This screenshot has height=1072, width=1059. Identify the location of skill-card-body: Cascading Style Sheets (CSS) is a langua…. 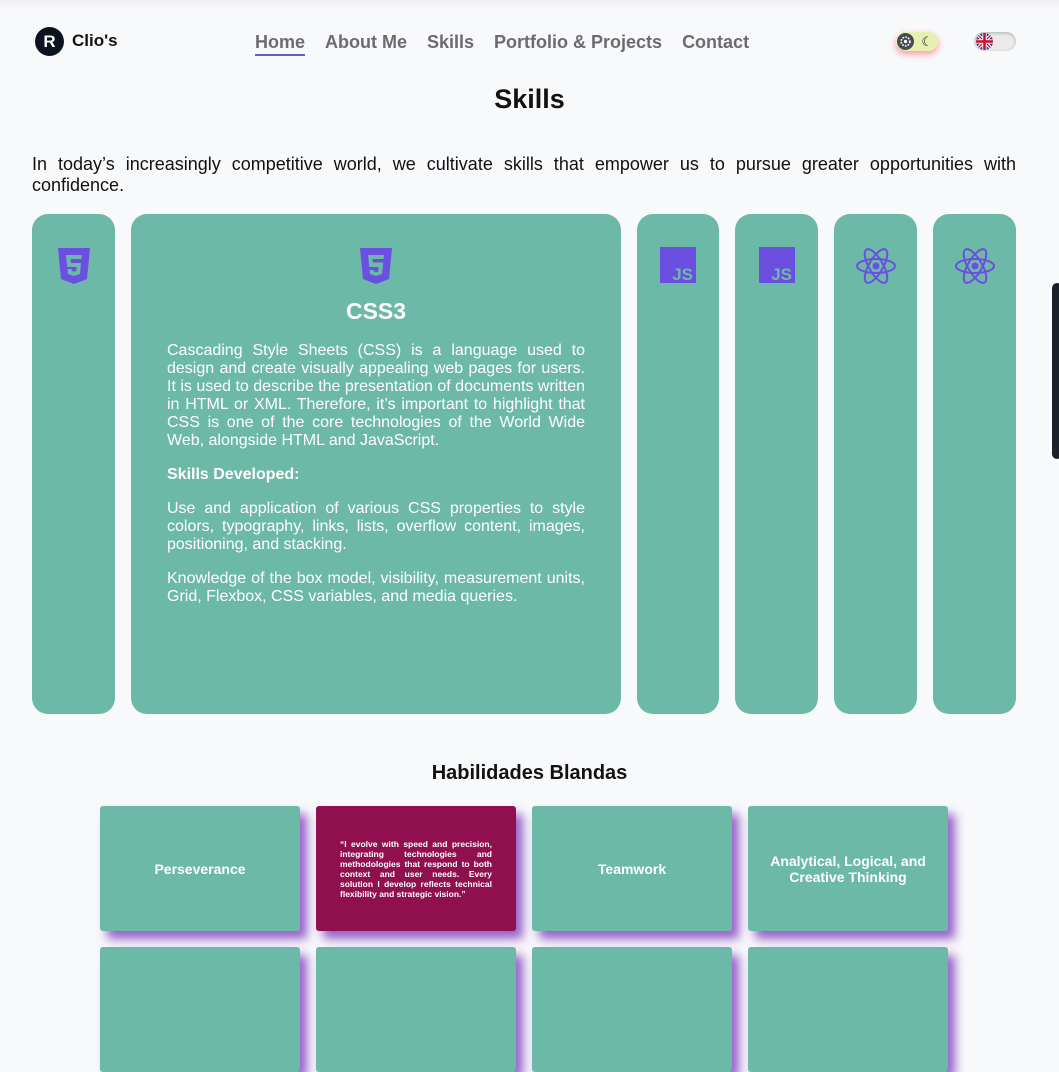
(376, 482).